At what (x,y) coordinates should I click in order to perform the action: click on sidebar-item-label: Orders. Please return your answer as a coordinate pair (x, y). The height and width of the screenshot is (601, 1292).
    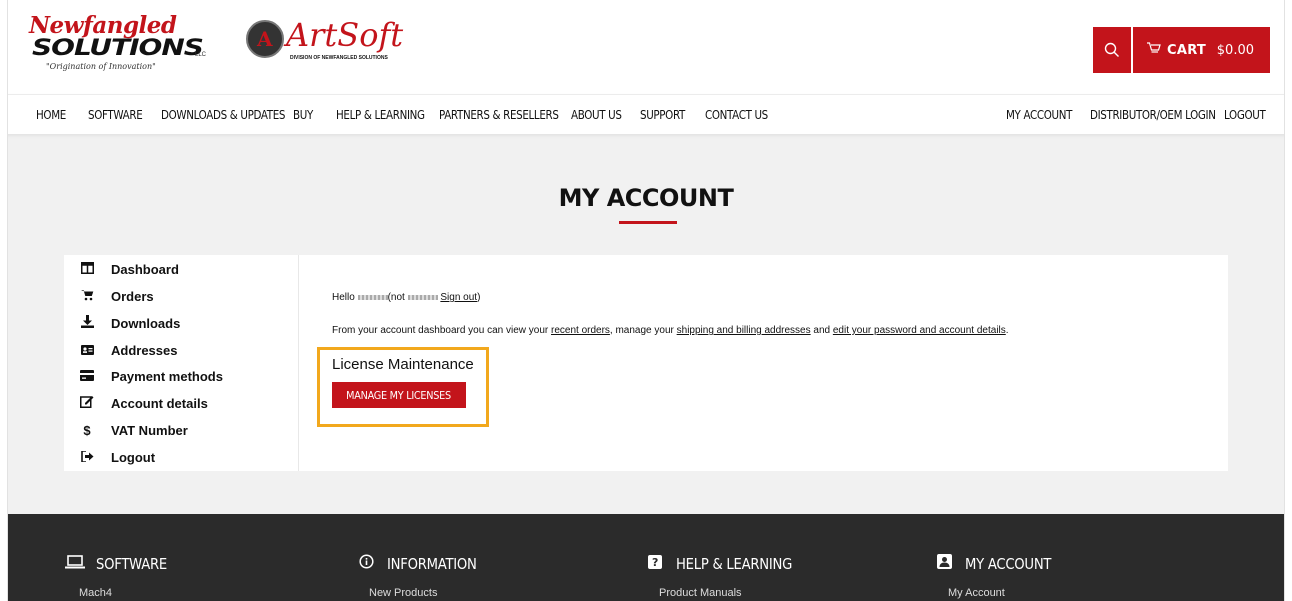
    Looking at the image, I should click on (132, 296).